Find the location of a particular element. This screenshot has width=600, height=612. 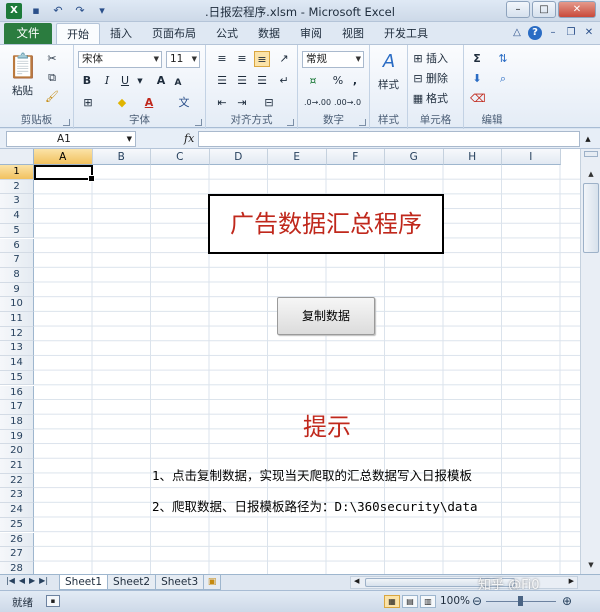

insert-sheet-icon: ▣ is located at coordinates (212, 582).